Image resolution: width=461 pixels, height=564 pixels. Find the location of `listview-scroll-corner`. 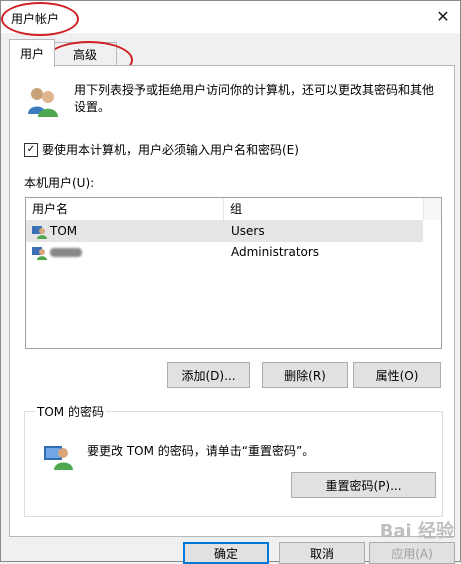

listview-scroll-corner is located at coordinates (432, 209).